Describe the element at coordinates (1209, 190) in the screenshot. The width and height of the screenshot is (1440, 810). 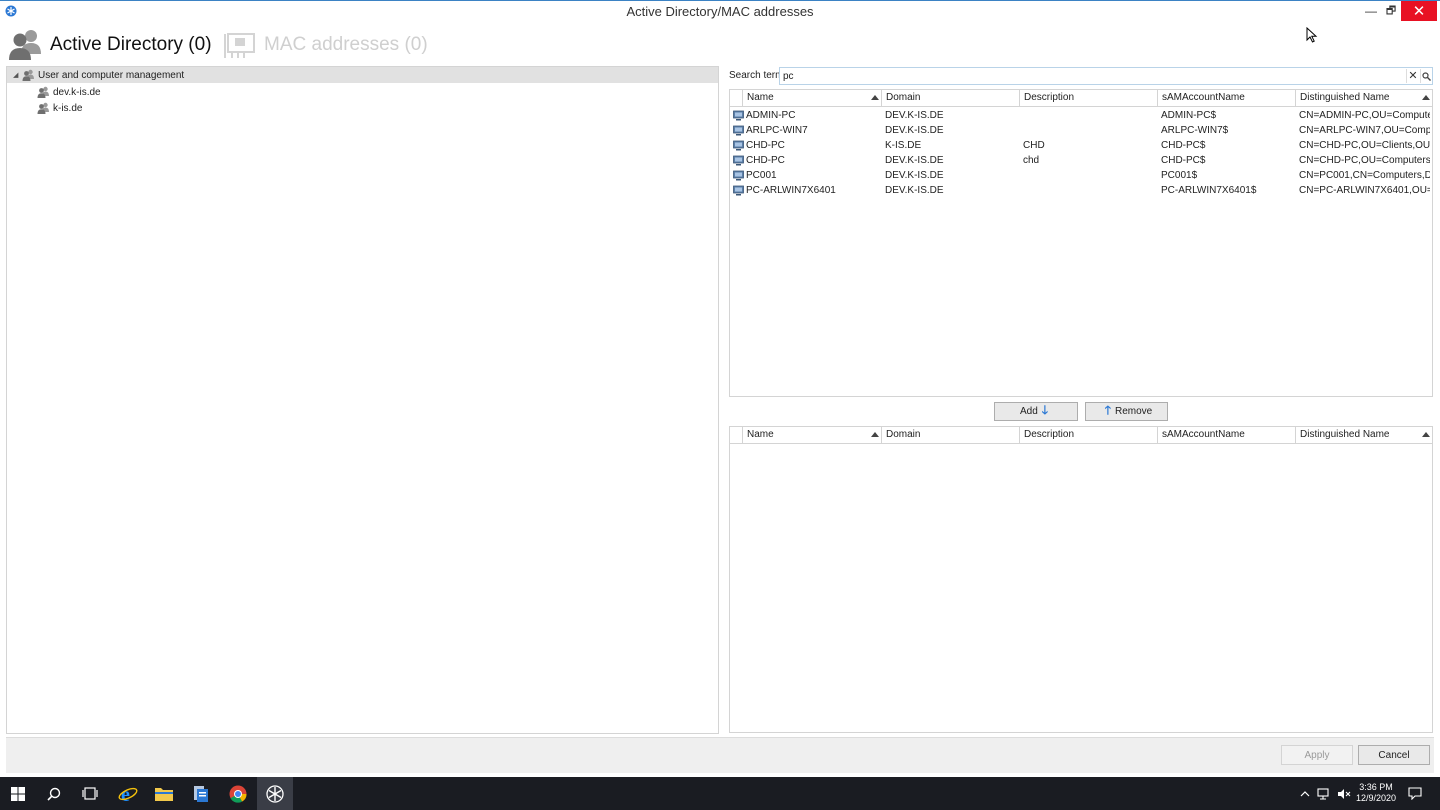
I see `cell-samaccountname: PC-ARLWIN7X6401$` at that location.